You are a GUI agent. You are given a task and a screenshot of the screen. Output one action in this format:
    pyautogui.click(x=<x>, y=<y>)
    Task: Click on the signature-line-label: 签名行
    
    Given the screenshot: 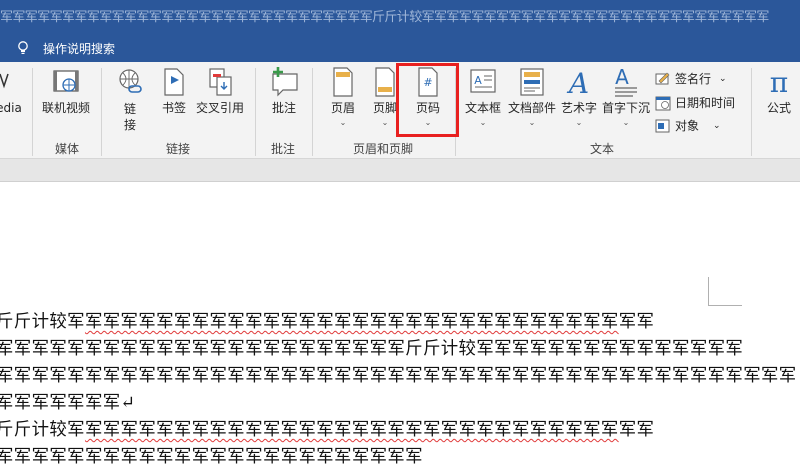 What is the action you would take?
    pyautogui.click(x=693, y=79)
    